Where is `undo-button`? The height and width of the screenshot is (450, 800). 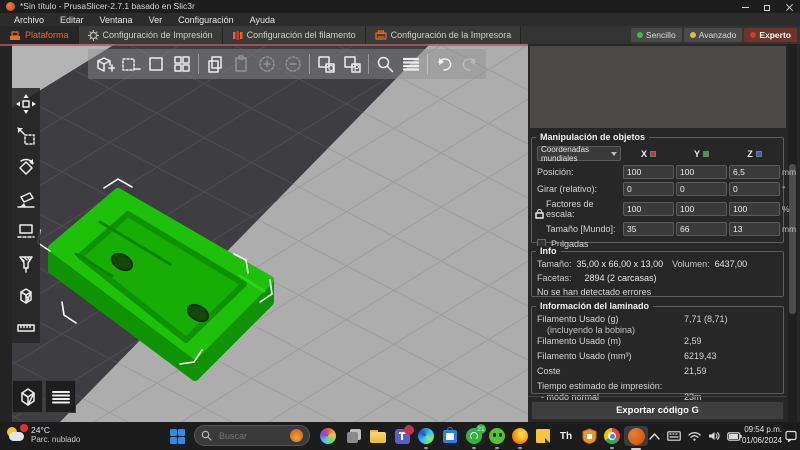 undo-button is located at coordinates (444, 64).